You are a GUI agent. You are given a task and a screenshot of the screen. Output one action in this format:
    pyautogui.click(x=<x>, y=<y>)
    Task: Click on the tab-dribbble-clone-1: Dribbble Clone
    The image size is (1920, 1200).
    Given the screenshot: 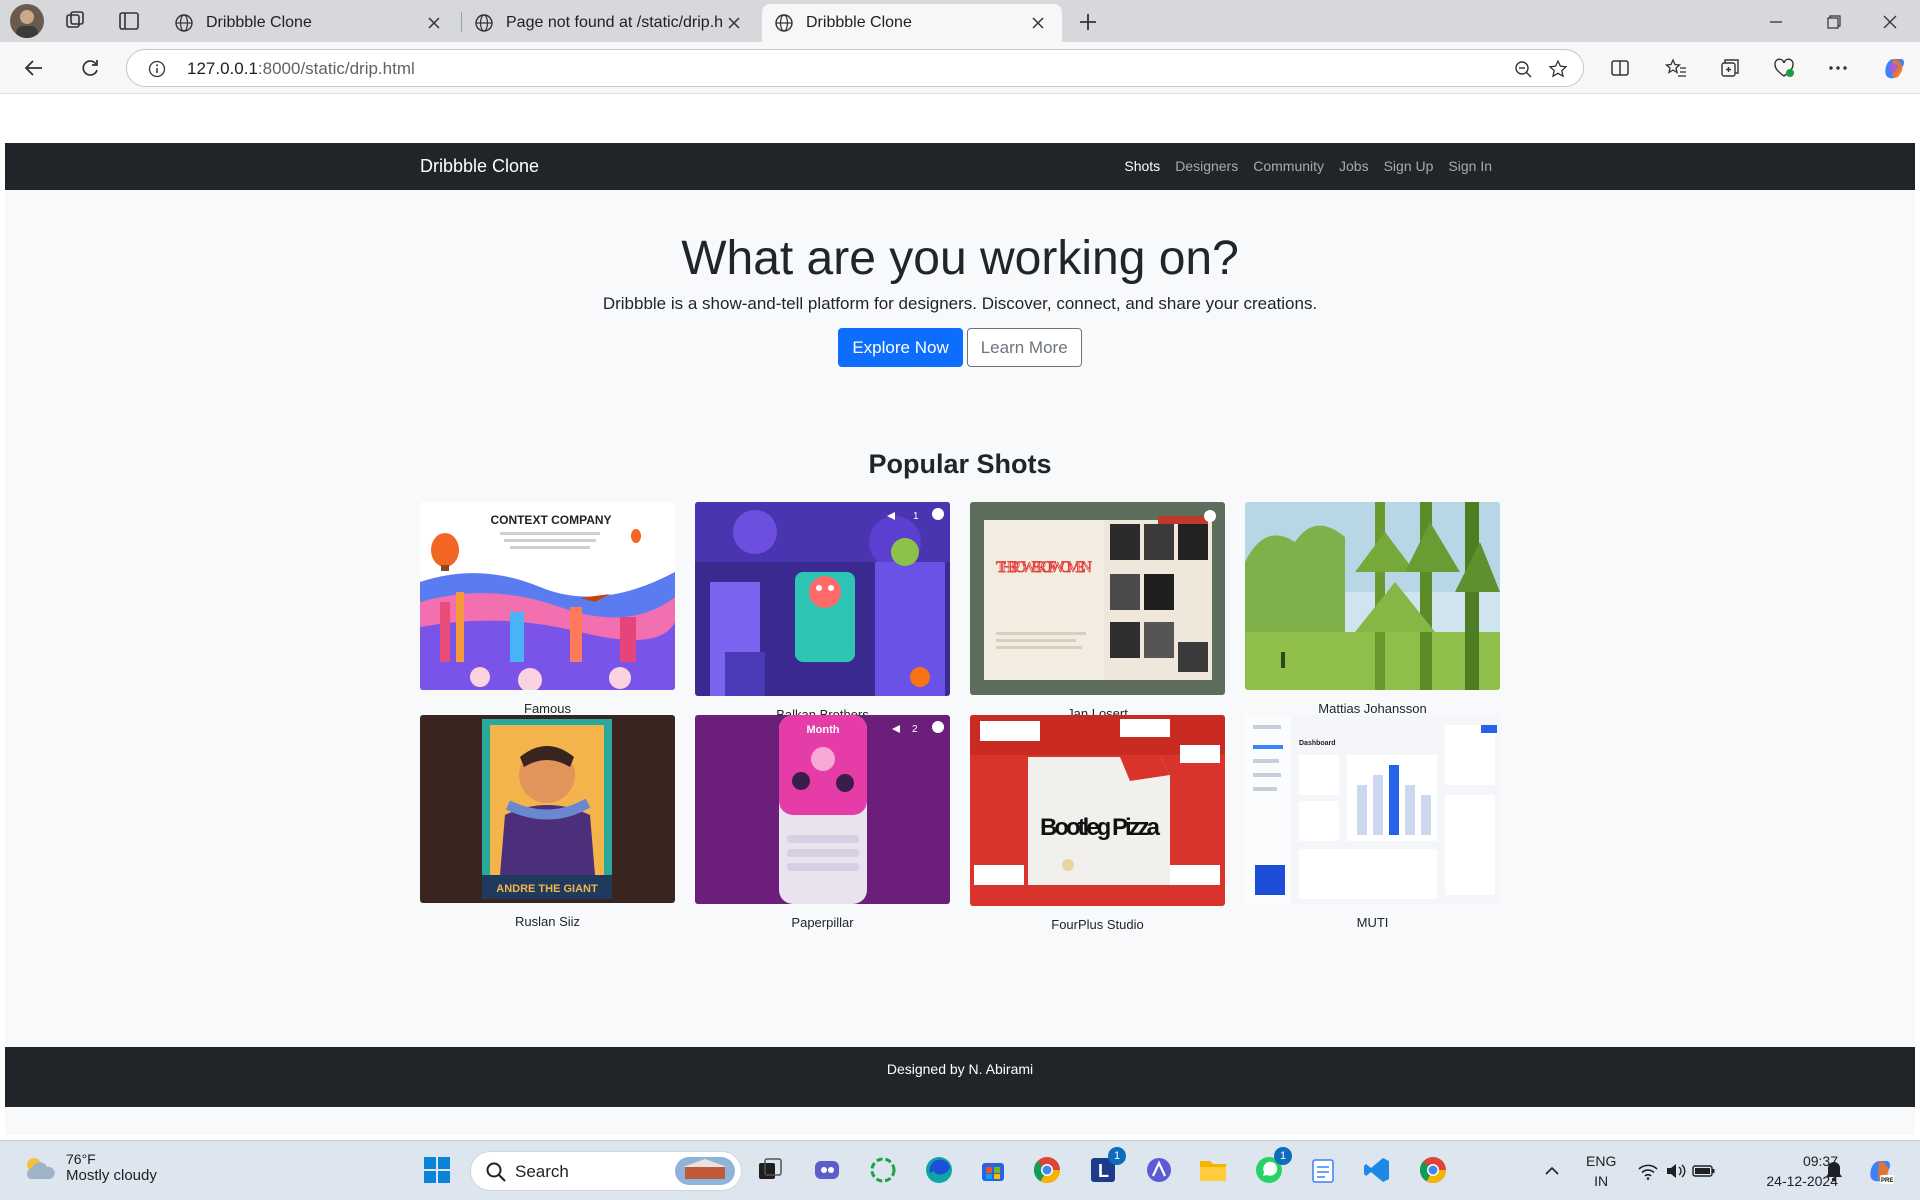 What is the action you would take?
    pyautogui.click(x=310, y=23)
    